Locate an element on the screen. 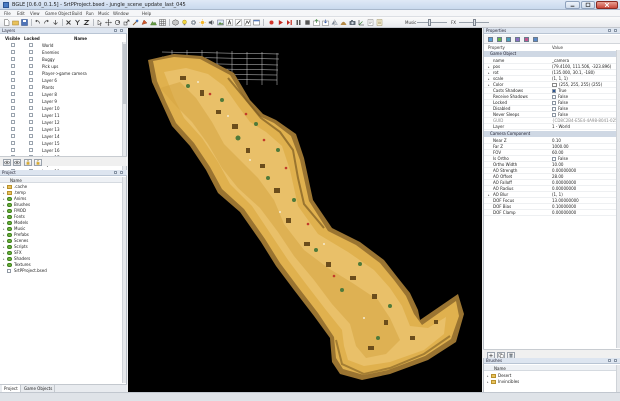  name-column-header: Name is located at coordinates (80, 38).